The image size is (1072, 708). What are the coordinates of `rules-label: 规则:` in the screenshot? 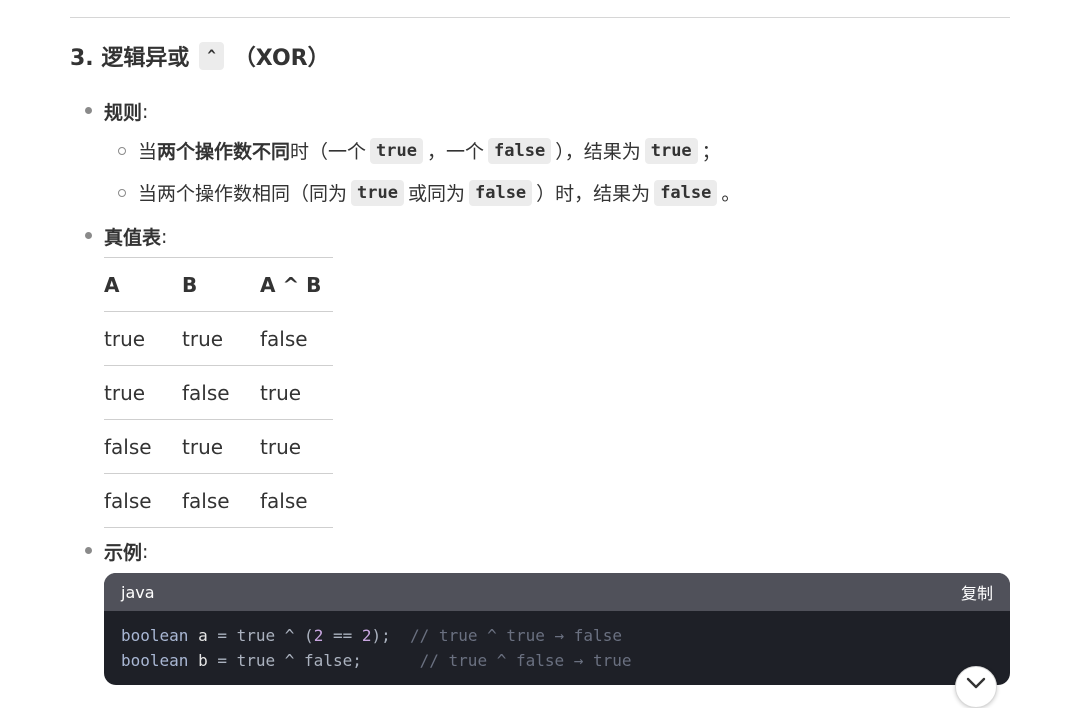 It's located at (126, 112).